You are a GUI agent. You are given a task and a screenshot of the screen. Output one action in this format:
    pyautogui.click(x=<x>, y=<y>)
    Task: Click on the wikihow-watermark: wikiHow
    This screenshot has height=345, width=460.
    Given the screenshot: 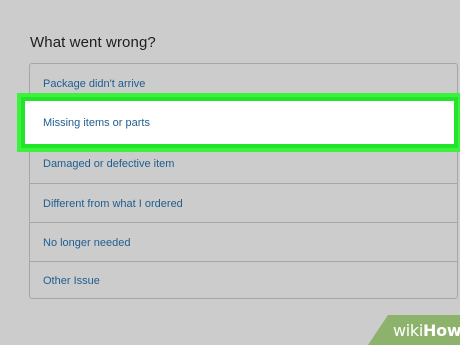 What is the action you would take?
    pyautogui.click(x=414, y=330)
    